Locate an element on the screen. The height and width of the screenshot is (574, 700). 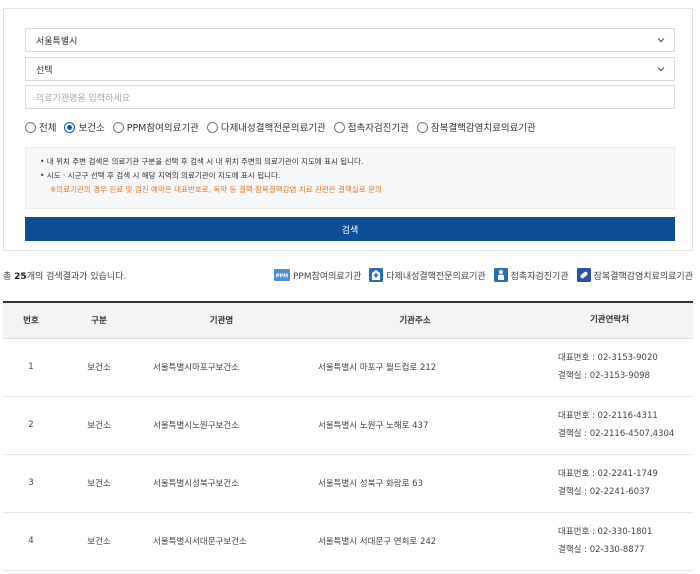
legend-contact: 접촉자검진기관 is located at coordinates (531, 275).